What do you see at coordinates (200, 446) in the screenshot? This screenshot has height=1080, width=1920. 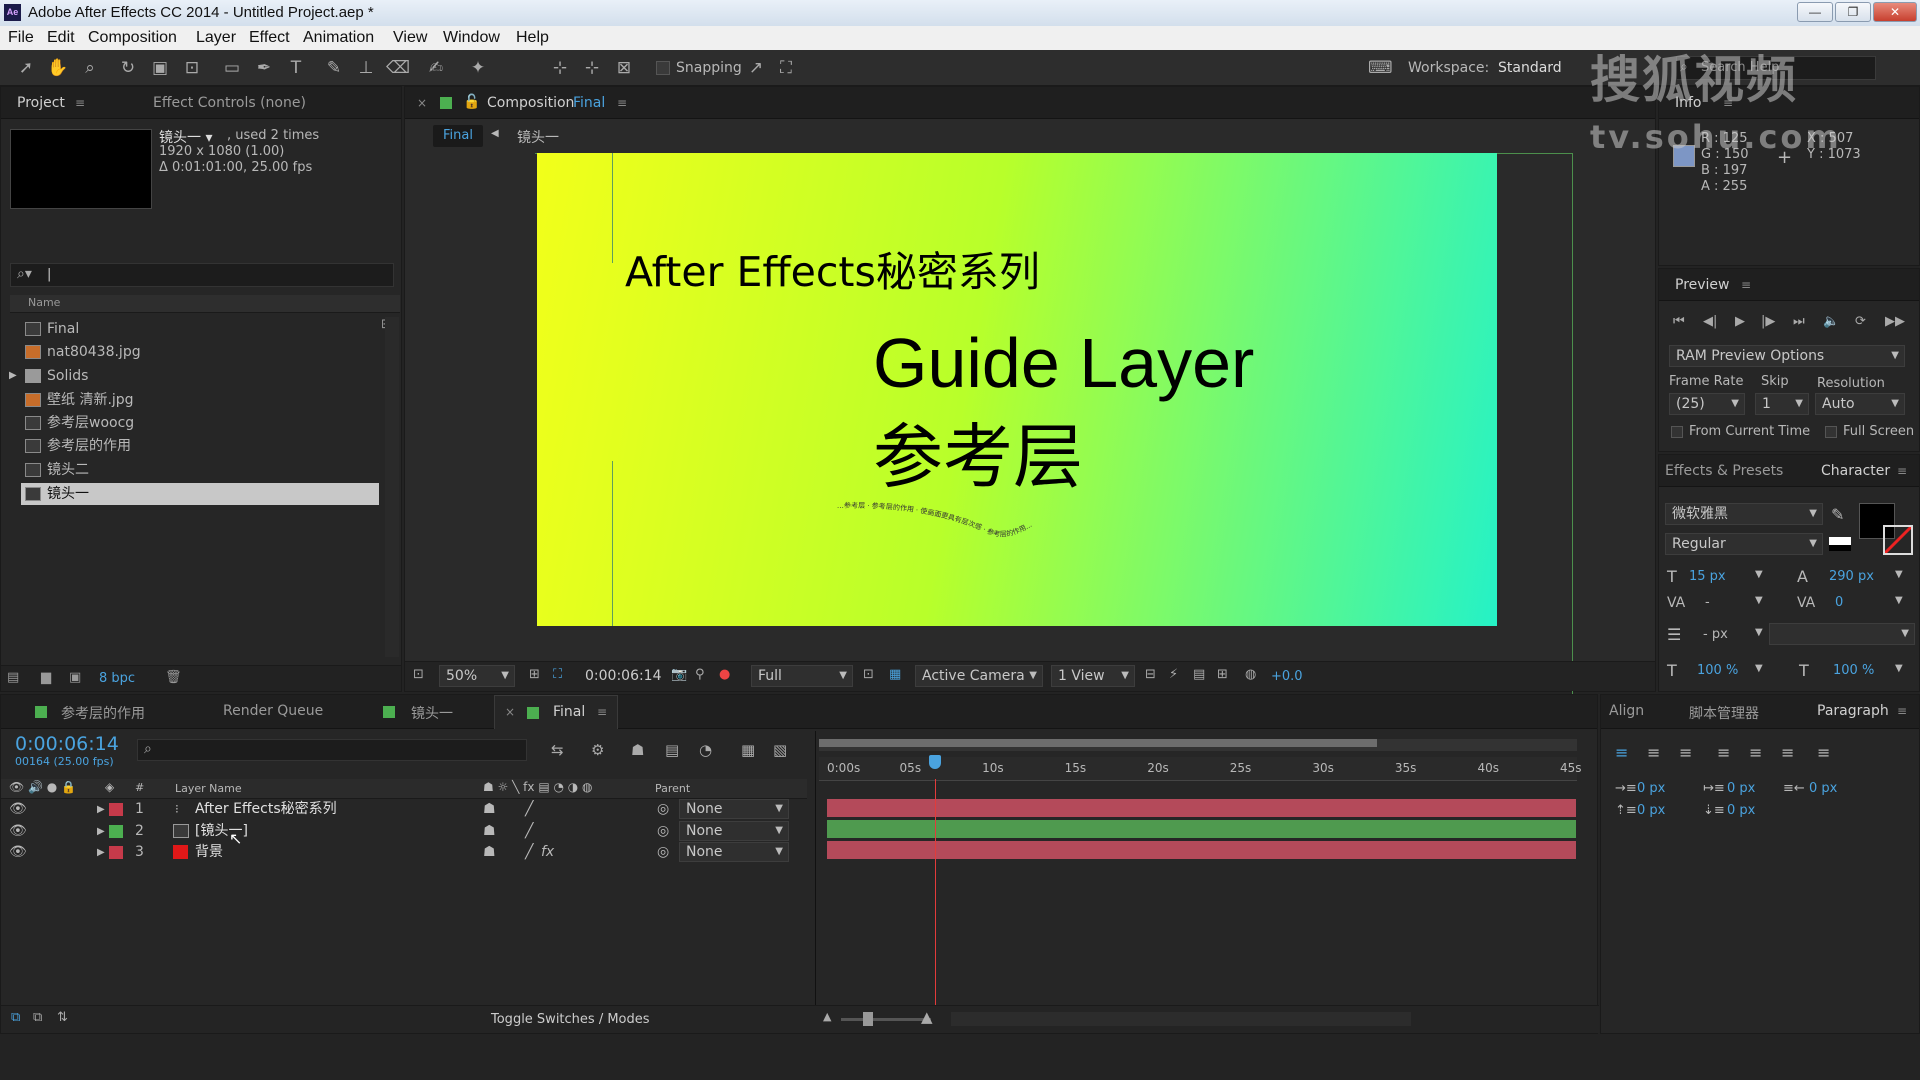 I see `project-item-guide-usage: 参考层的作用` at bounding box center [200, 446].